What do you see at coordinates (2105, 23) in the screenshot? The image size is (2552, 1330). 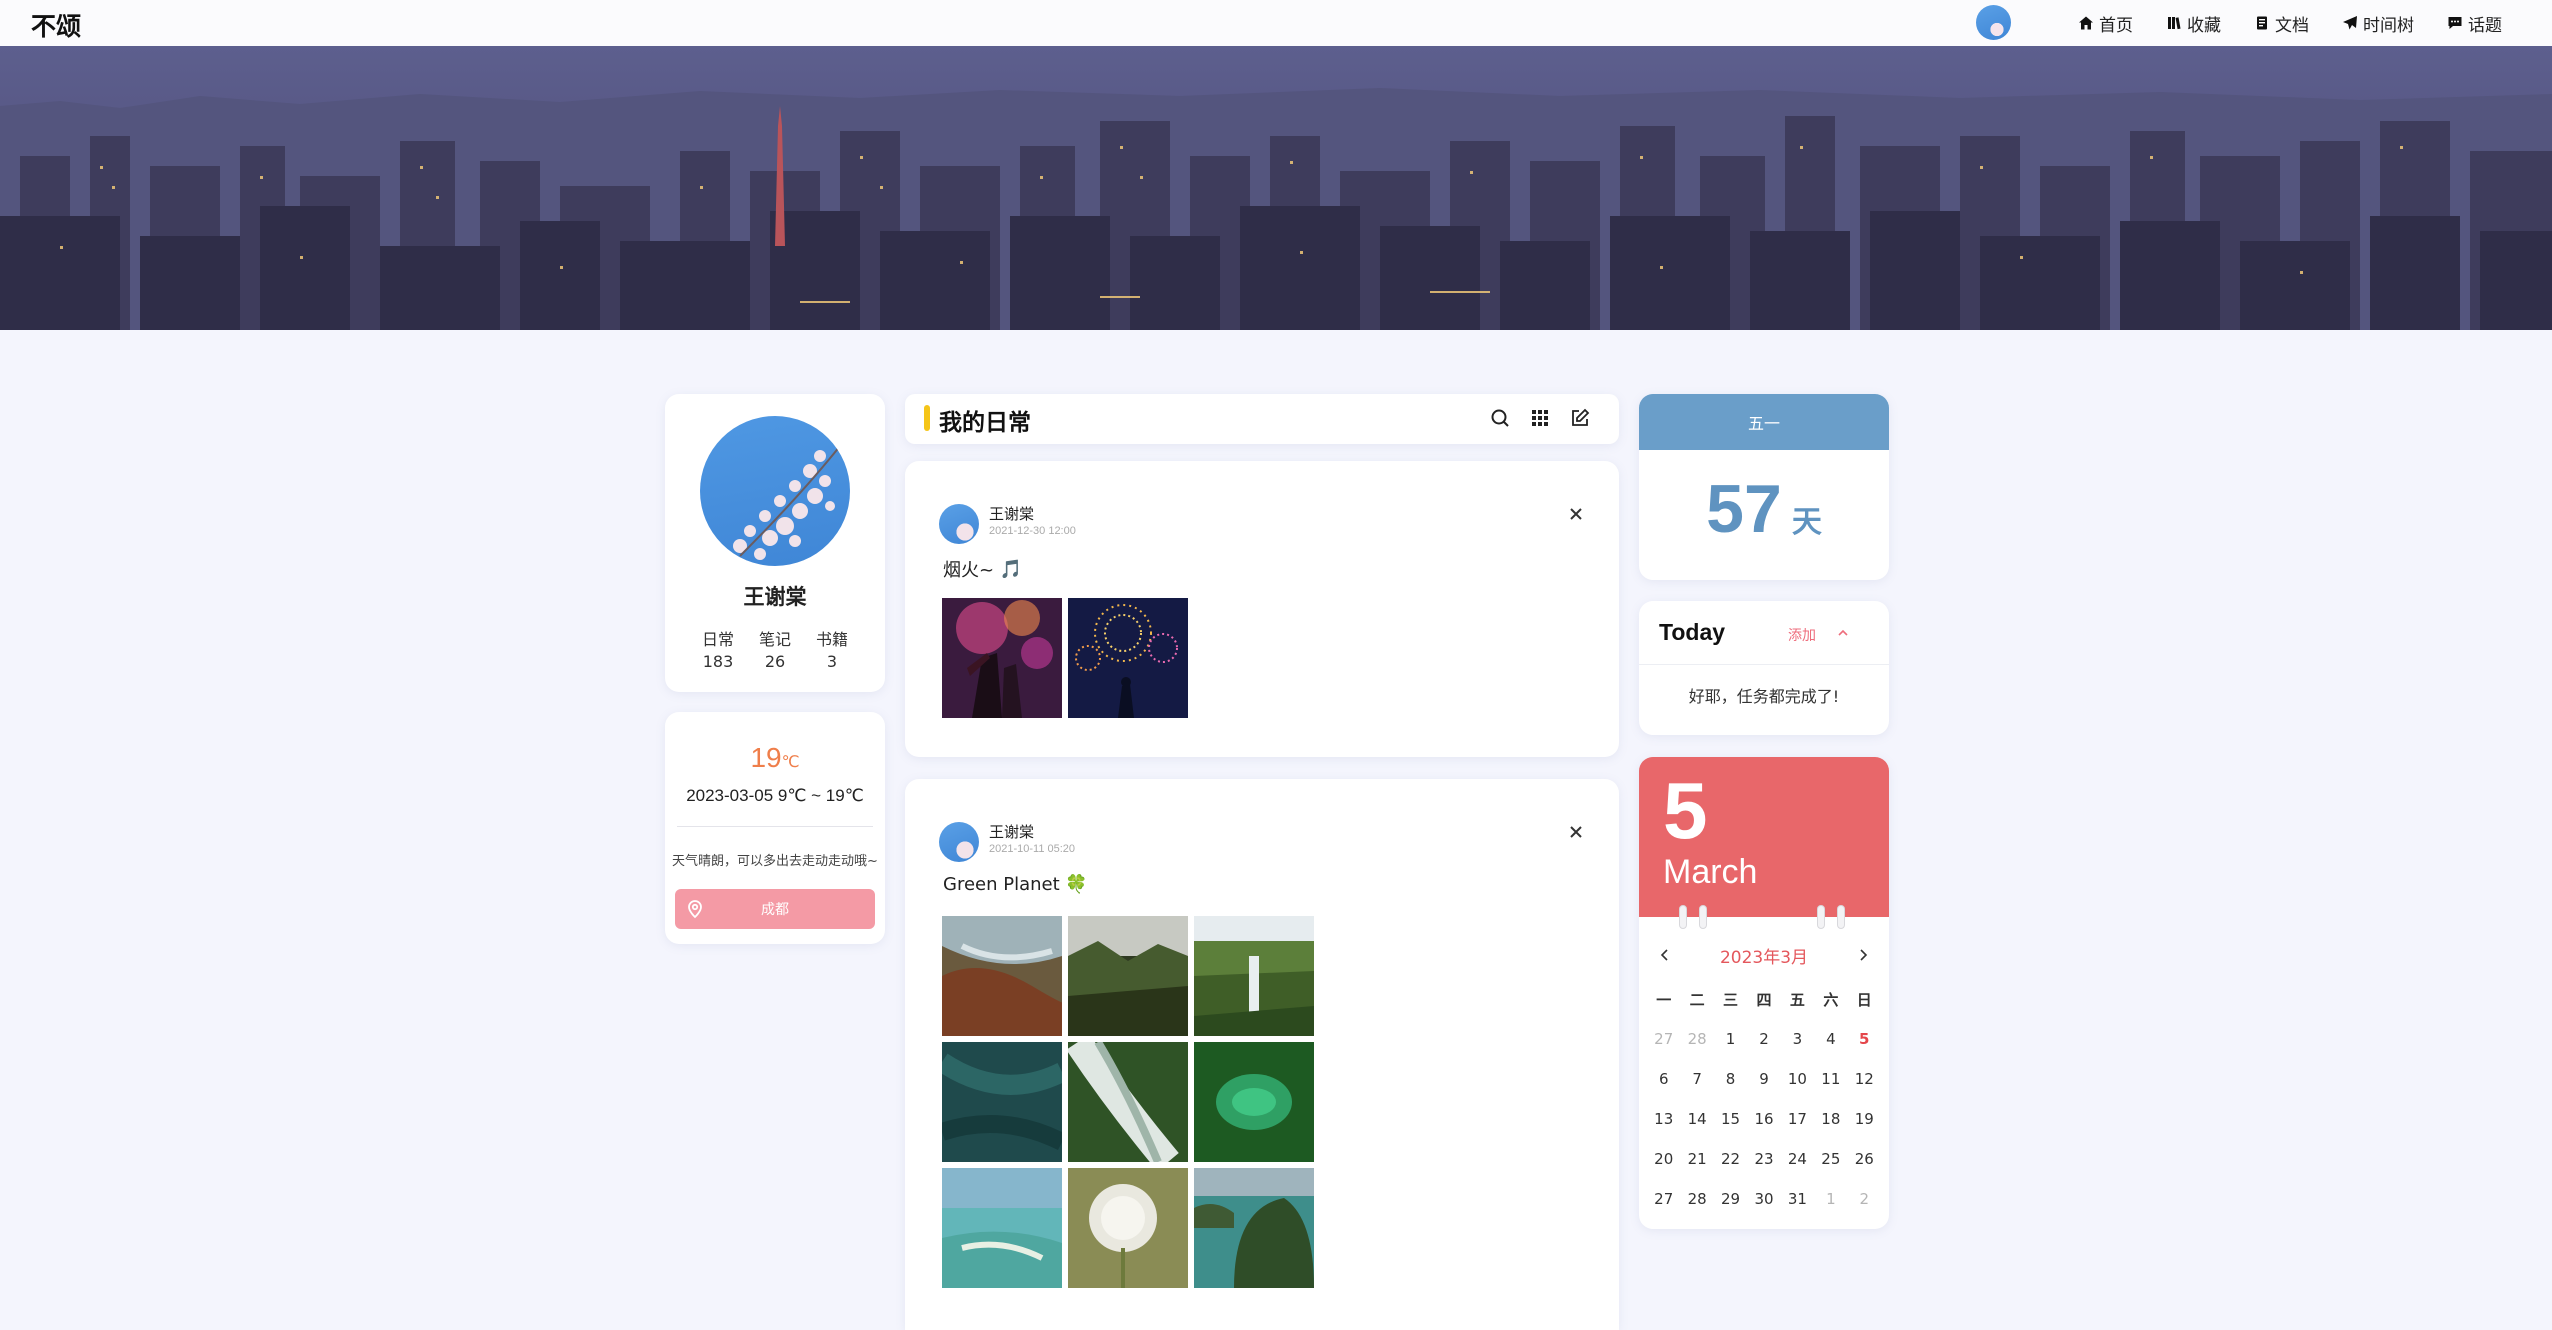 I see `nav-item-home: 首页` at bounding box center [2105, 23].